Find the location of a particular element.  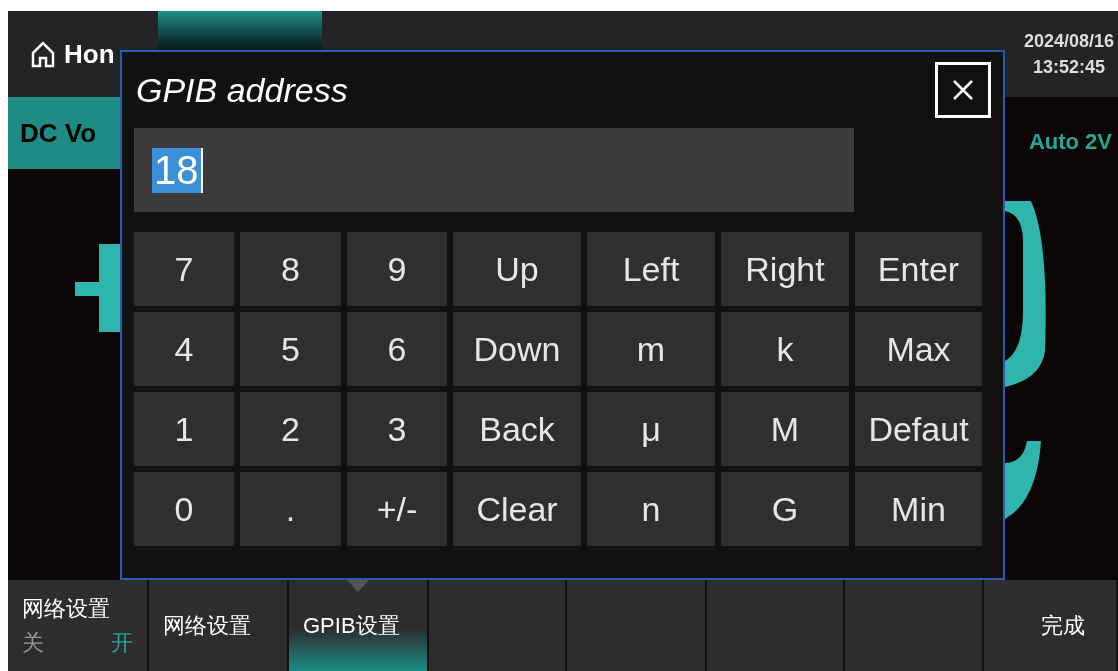

time-text: 13:52:45 is located at coordinates (1068, 67).